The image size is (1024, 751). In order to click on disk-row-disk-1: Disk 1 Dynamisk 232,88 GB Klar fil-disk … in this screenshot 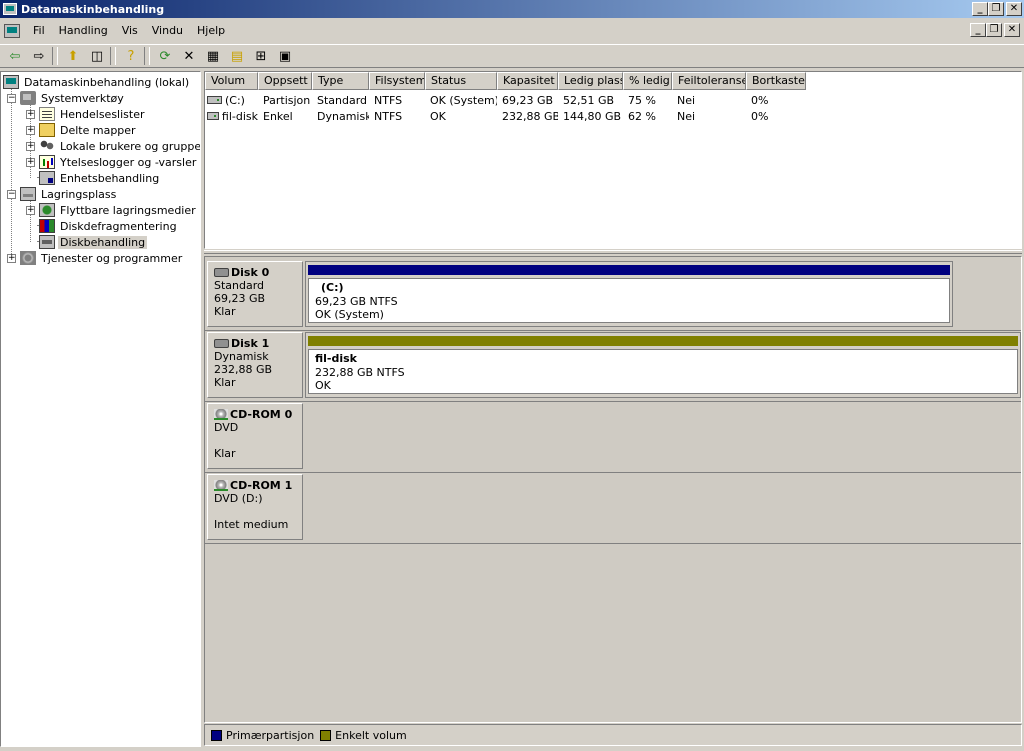, I will do `click(613, 365)`.